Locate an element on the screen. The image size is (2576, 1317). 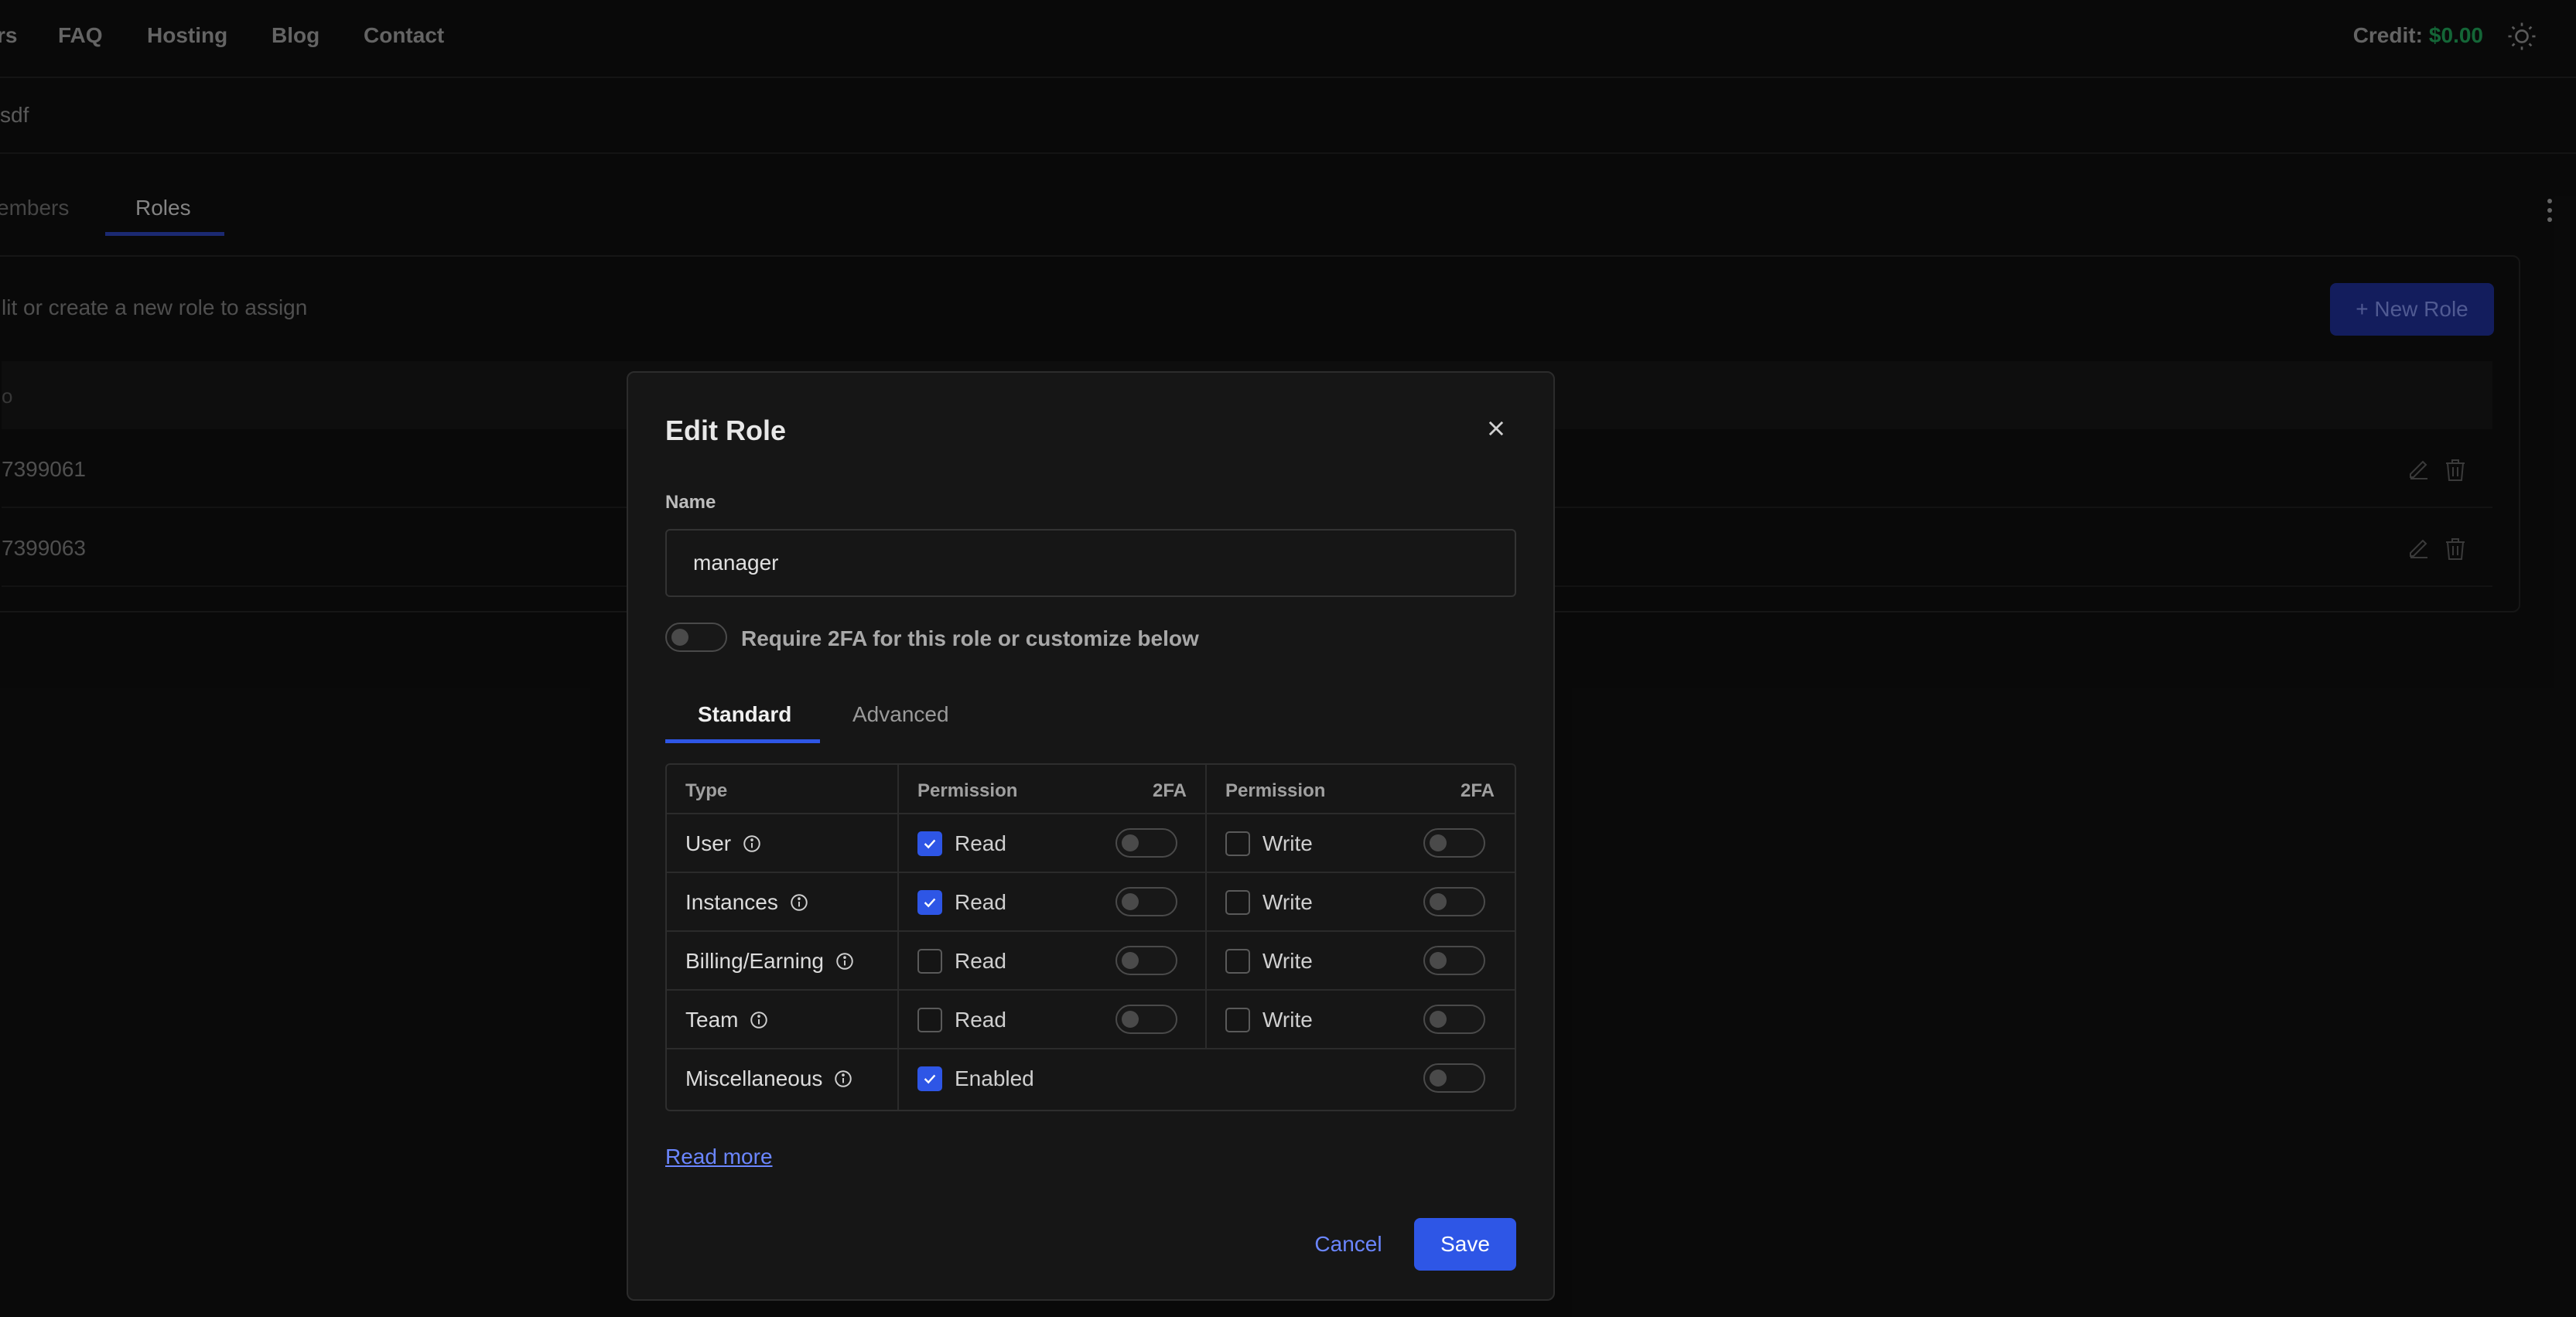
permission-row-billing: Billing/Earning Read Write is located at coordinates (1091, 961).